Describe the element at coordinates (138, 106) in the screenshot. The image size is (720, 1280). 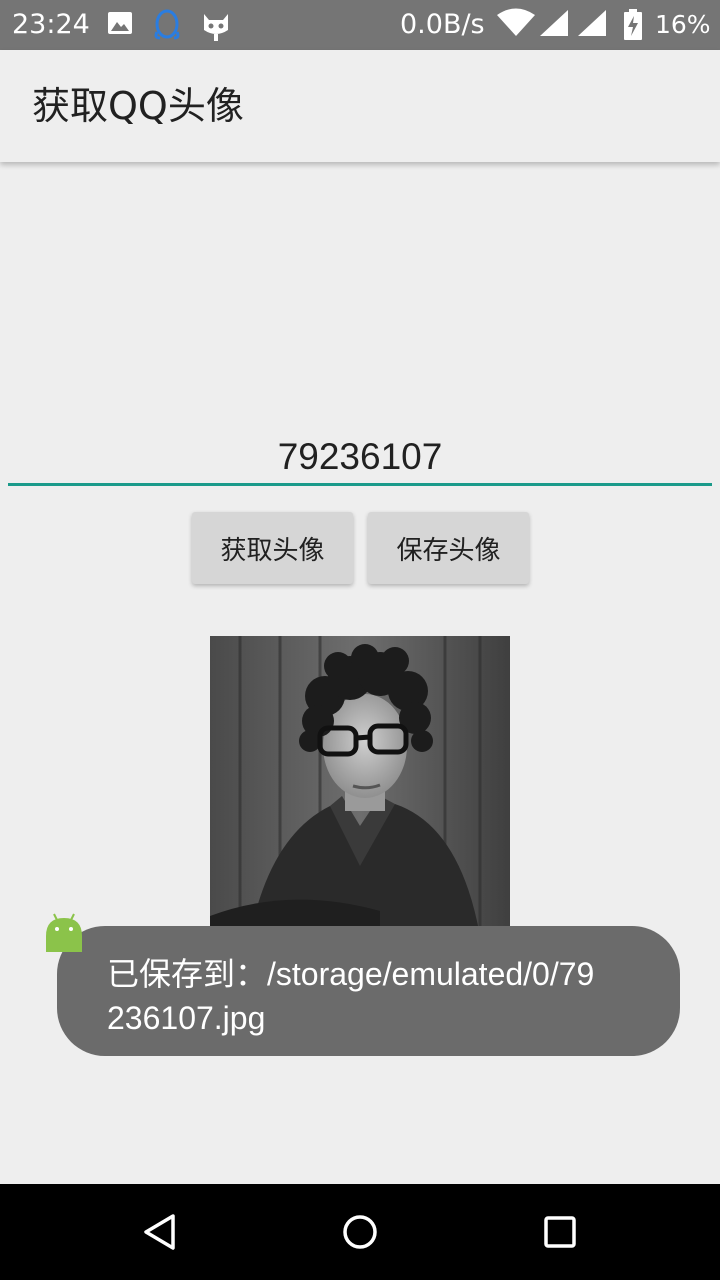
I see `page-title: 获取QQ头像` at that location.